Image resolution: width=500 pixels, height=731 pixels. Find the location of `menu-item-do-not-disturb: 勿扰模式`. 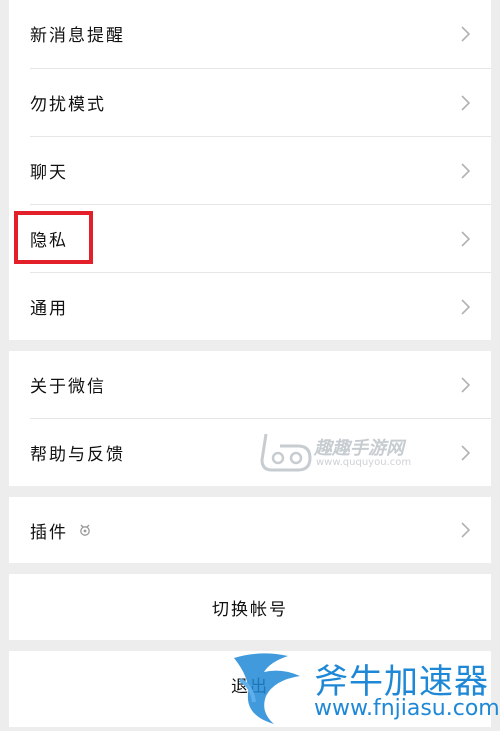

menu-item-do-not-disturb: 勿扰模式 is located at coordinates (250, 102).